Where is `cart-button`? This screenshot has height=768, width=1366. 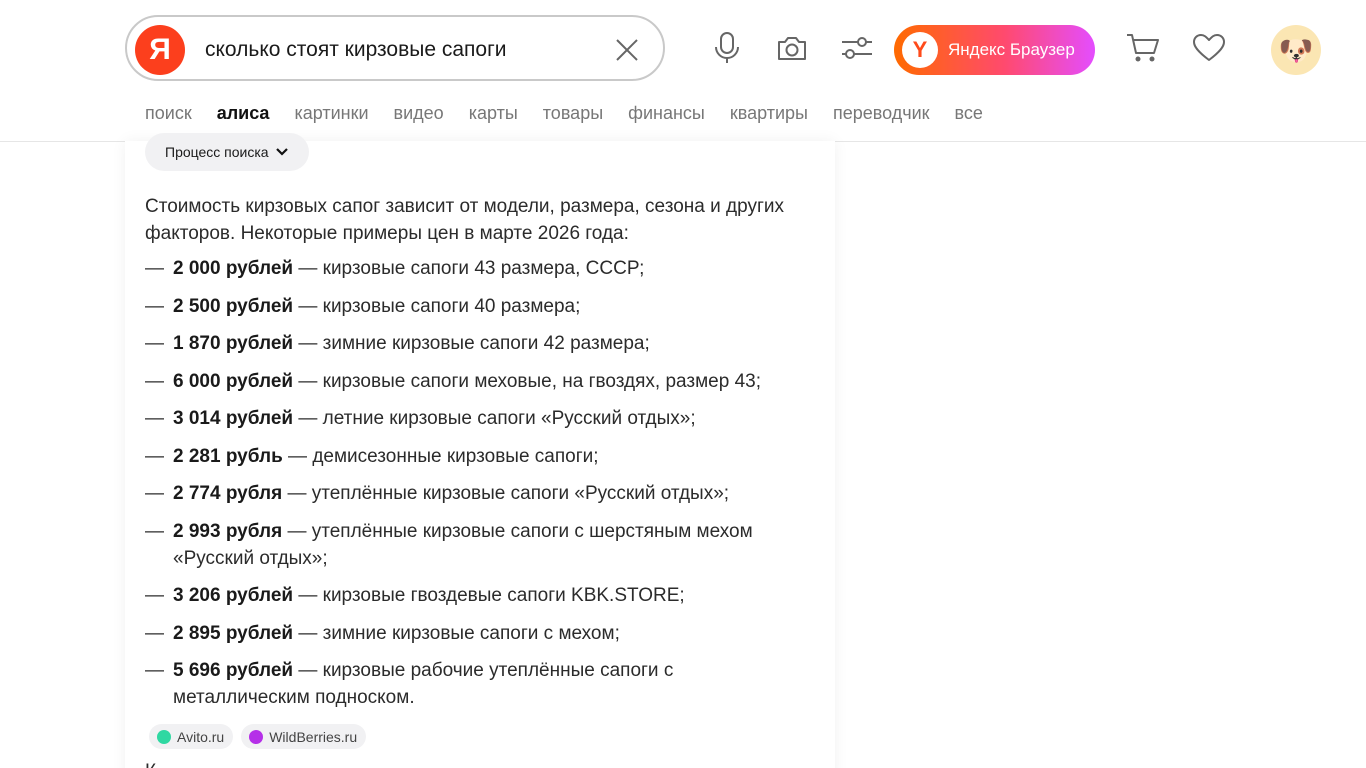 cart-button is located at coordinates (1143, 48).